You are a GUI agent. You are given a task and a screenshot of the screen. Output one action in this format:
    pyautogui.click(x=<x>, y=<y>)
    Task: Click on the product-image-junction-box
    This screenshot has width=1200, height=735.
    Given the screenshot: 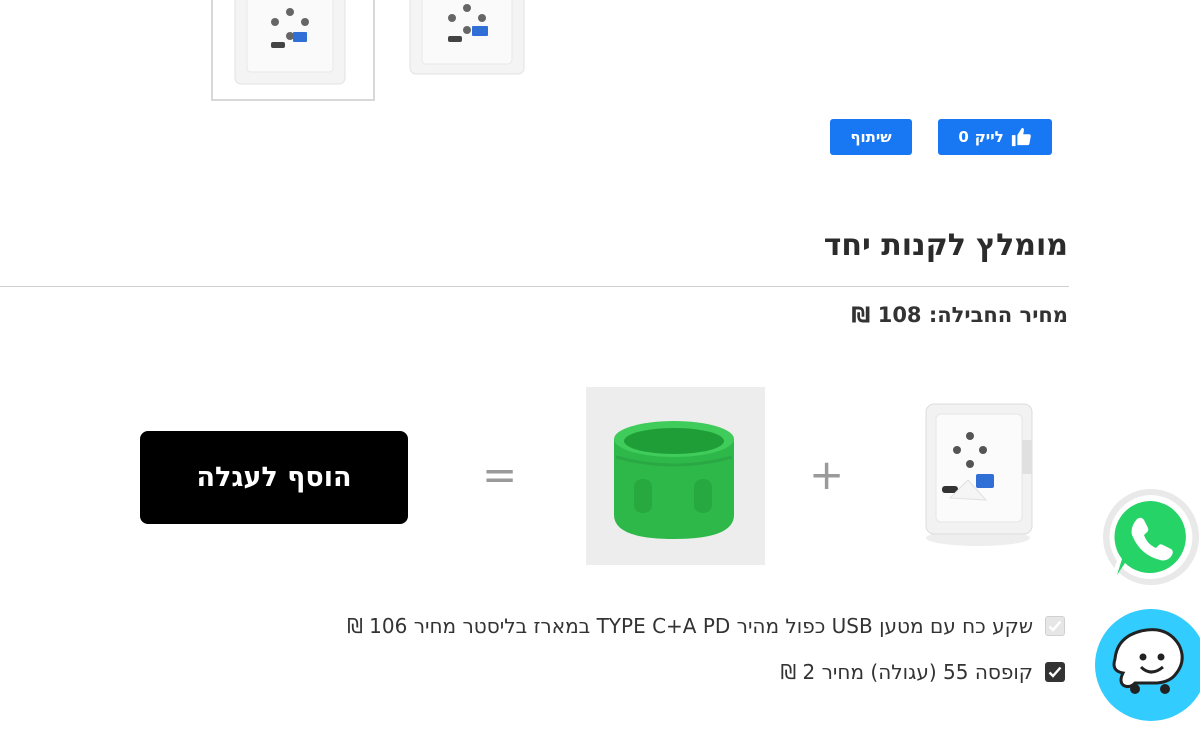 What is the action you would take?
    pyautogui.click(x=675, y=476)
    